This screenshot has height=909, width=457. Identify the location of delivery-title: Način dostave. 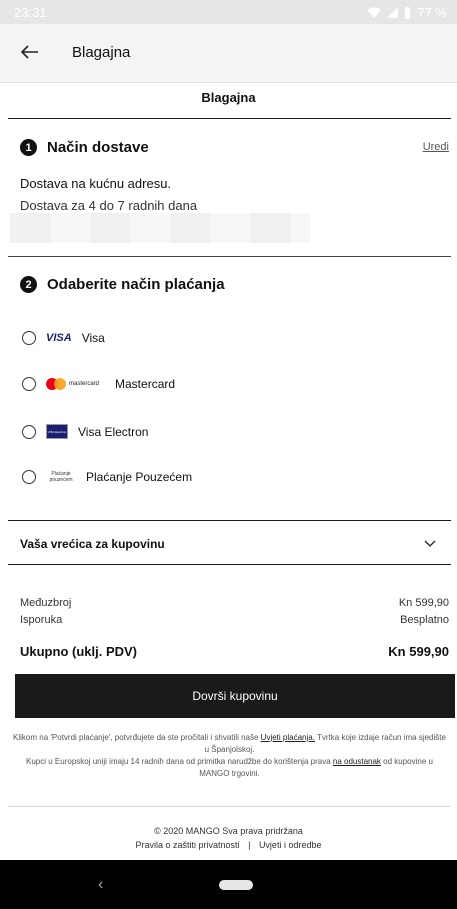
(98, 147).